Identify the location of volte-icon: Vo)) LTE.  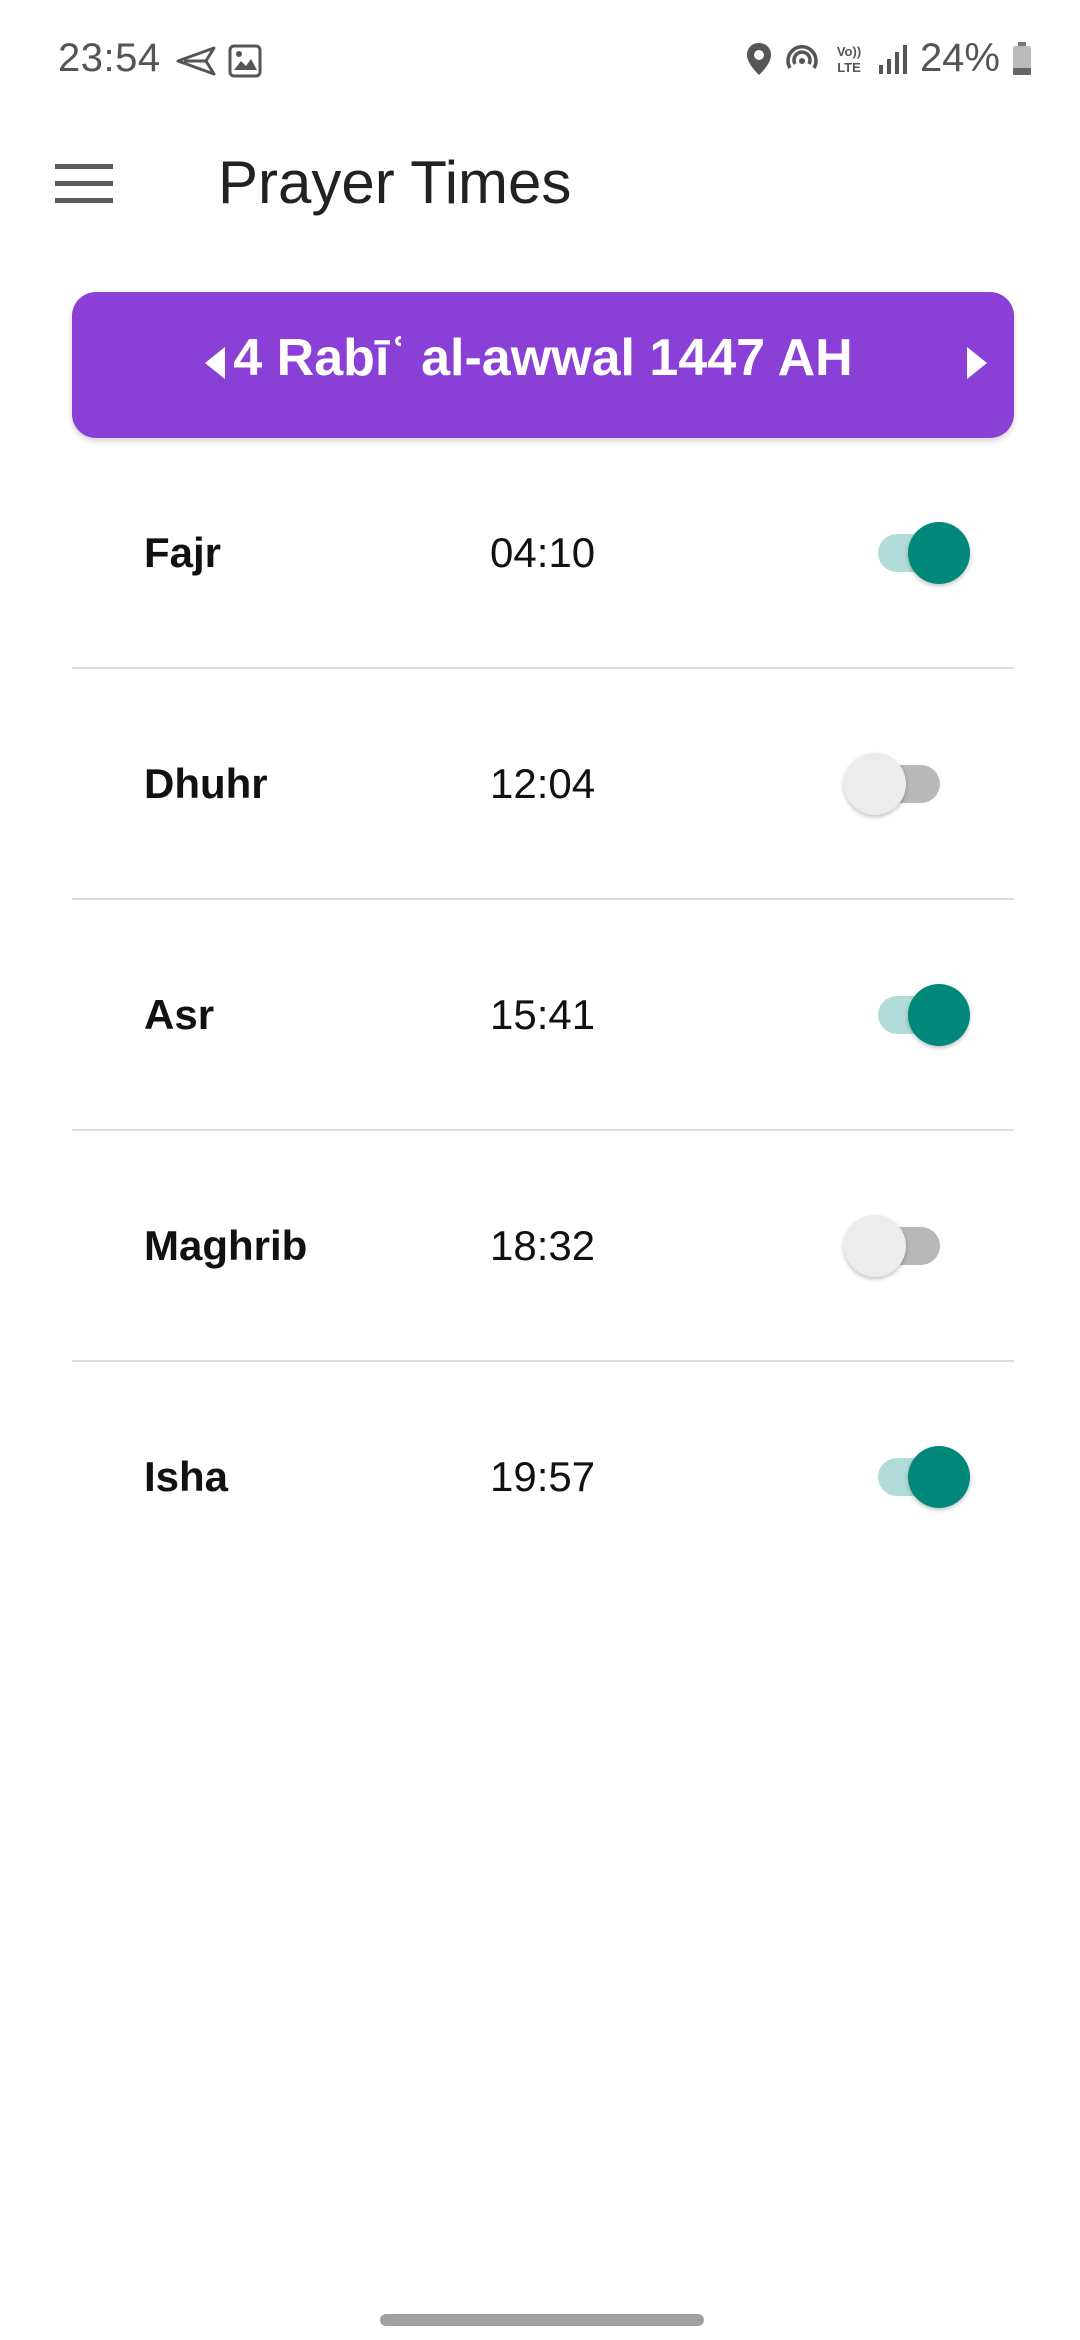
(849, 59).